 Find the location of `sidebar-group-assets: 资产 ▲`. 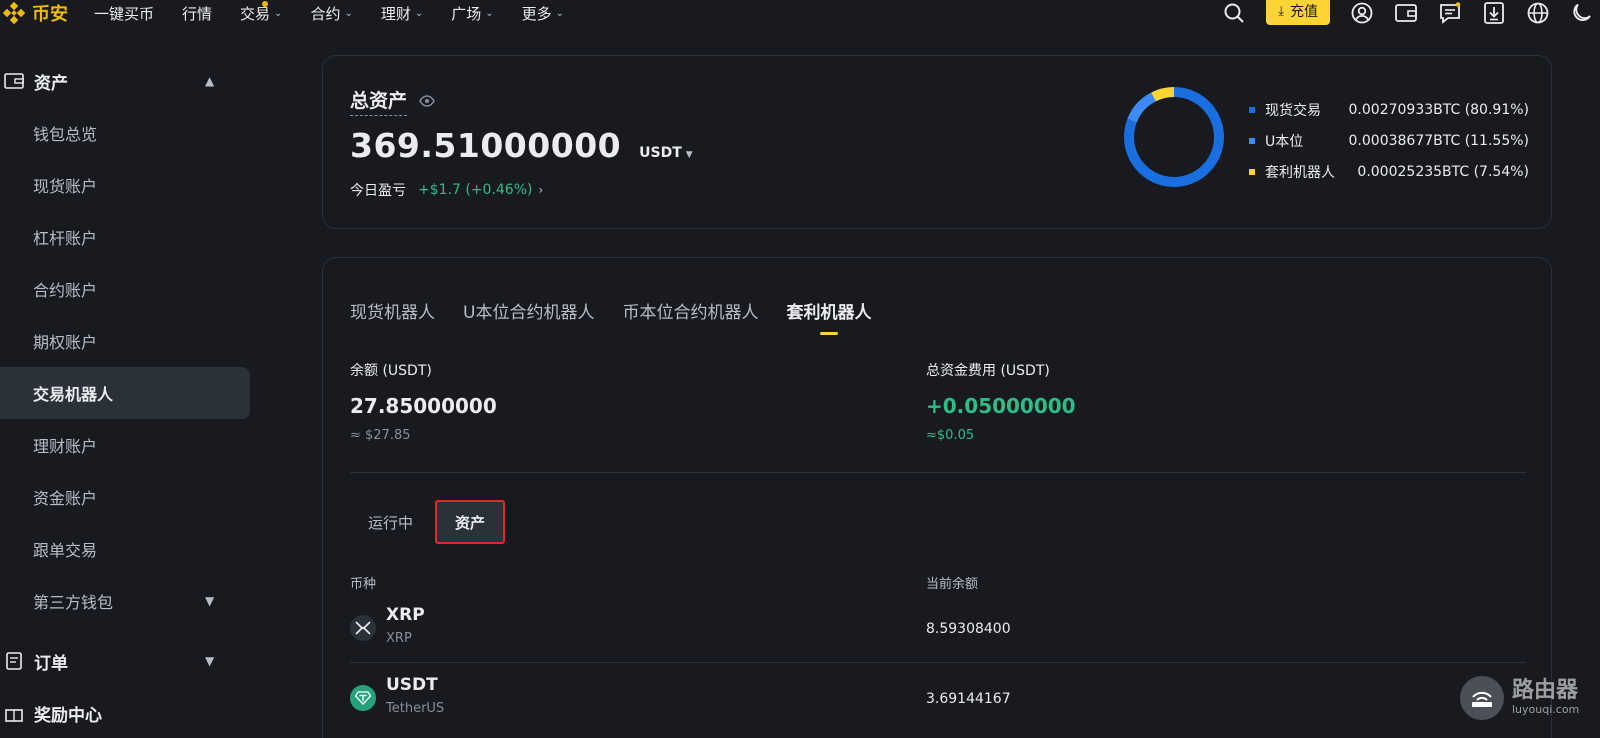

sidebar-group-assets: 资产 ▲ is located at coordinates (125, 81).